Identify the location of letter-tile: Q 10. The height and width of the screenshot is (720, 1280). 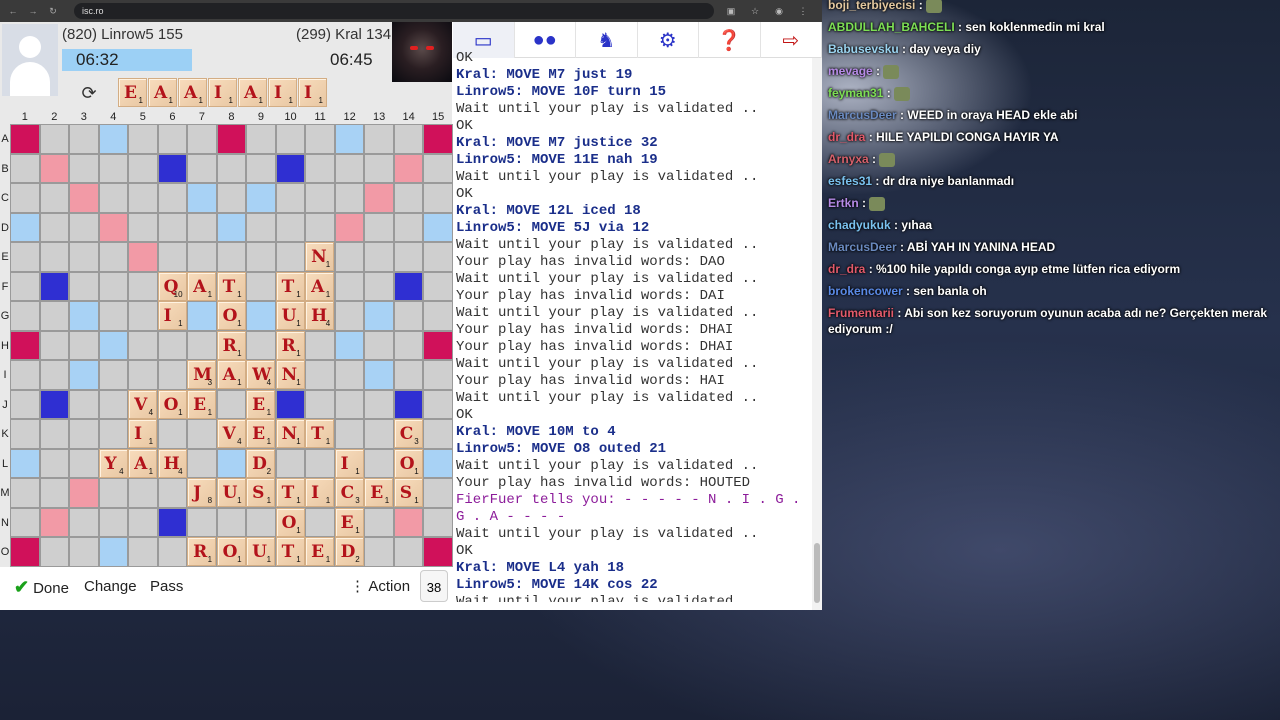
(172, 286).